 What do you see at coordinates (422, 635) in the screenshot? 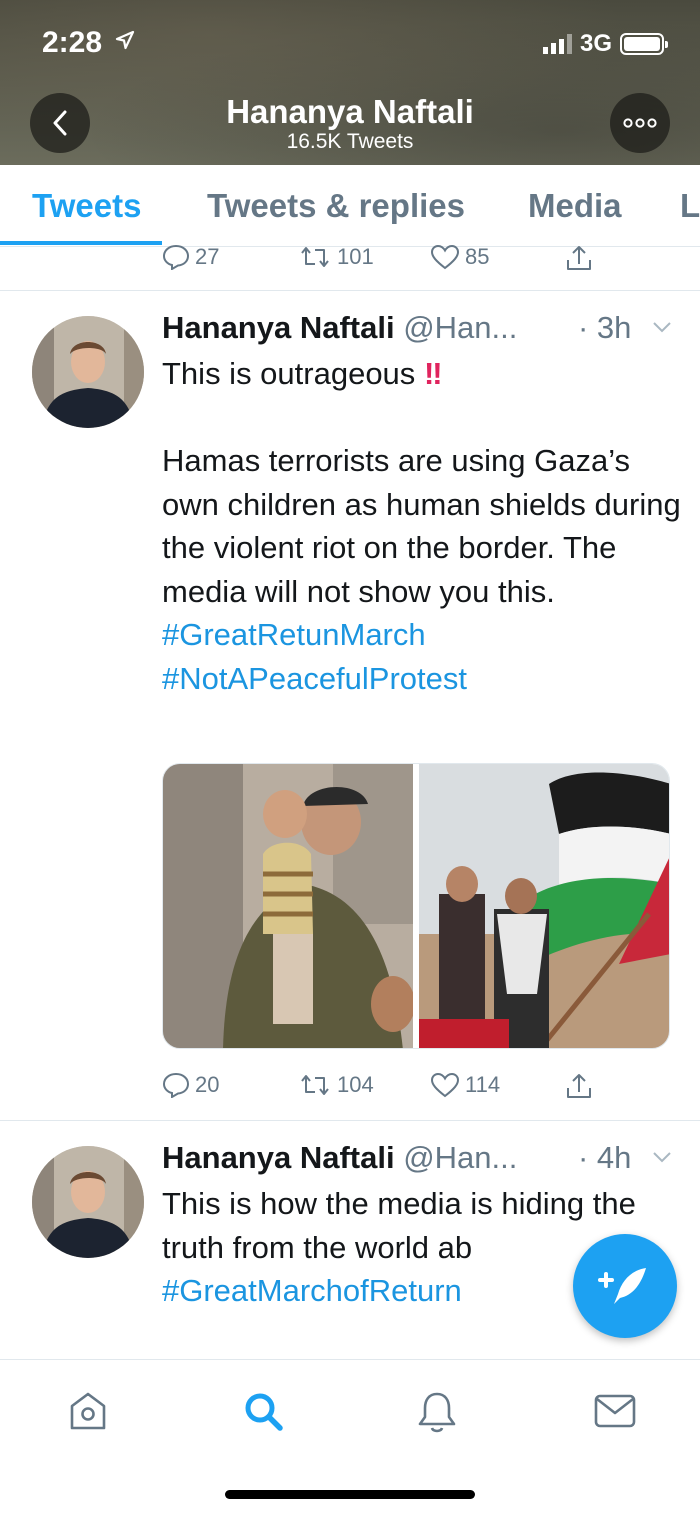
I see `hashtag-link: #GreatRetunMarch` at bounding box center [422, 635].